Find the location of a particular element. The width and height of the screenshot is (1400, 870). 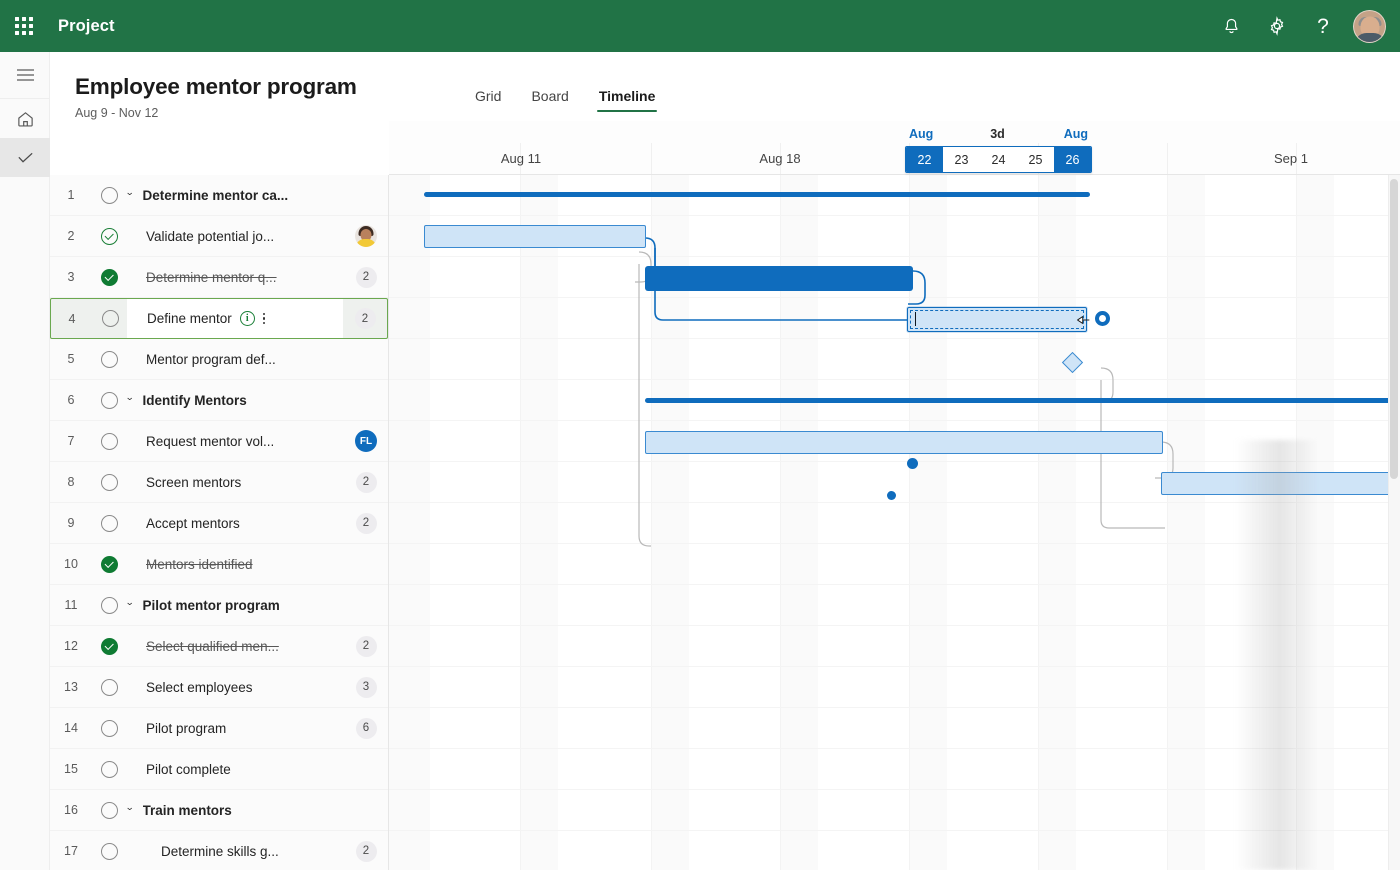

task-name-cell: ⌄ Pilot mentor program is located at coordinates (234, 605).